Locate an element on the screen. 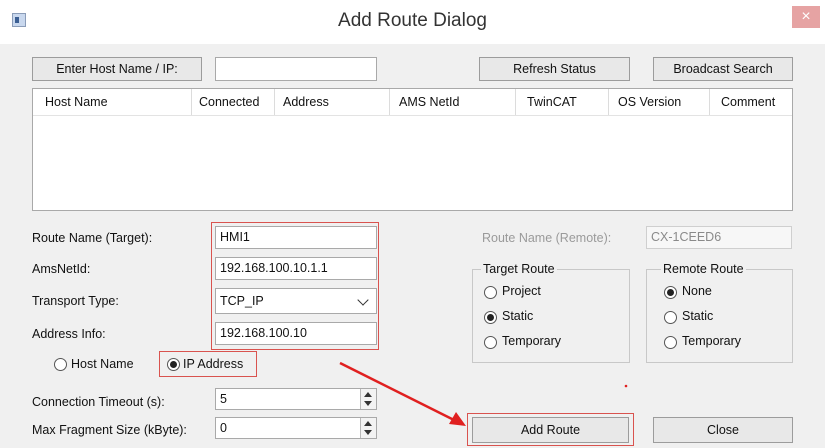 The image size is (825, 448). annotation-arrow-icon is located at coordinates (483, 393).